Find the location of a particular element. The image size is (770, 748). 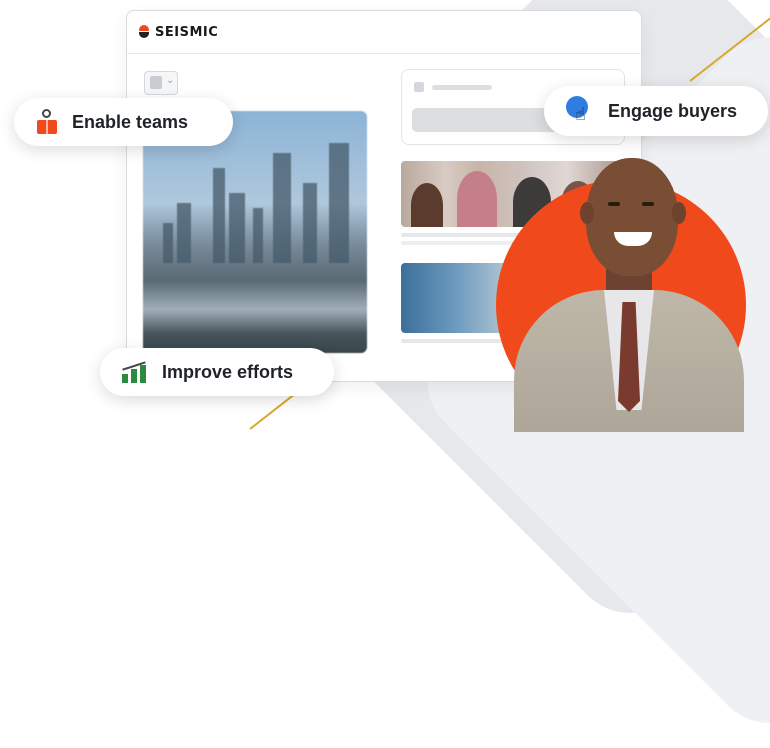

improve-efforts-pill: Improve efforts is located at coordinates (217, 372).